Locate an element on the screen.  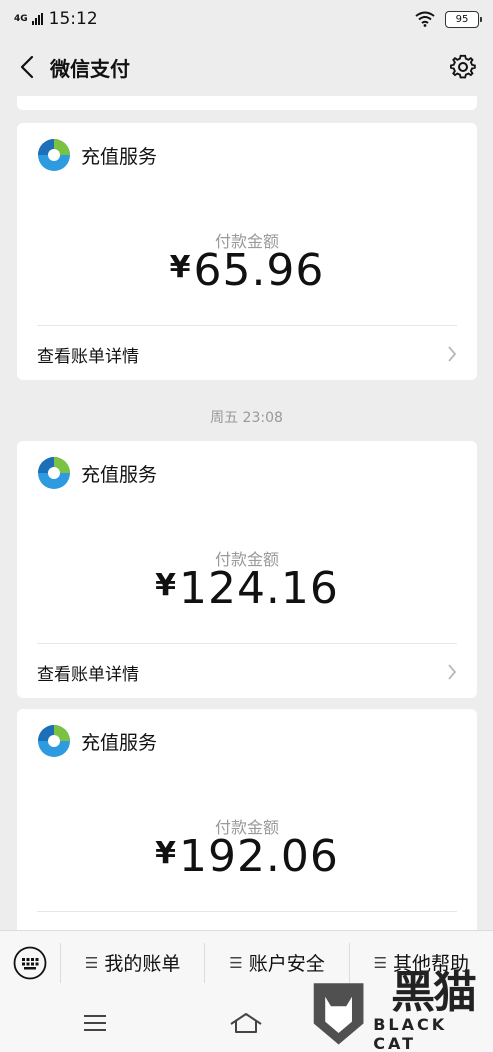
amount-value: ¥192.06 is located at coordinates (247, 856).